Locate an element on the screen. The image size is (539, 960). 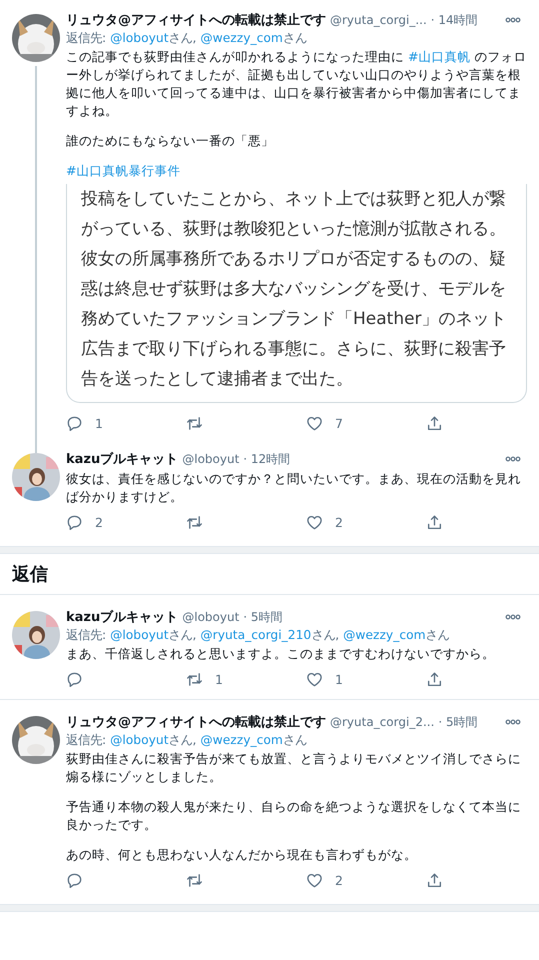
tweet-text: 予告通り本物の殺人鬼が来たり、自らの命を絶つような選択をしなくて本当に良かったです。 is located at coordinates (294, 816).